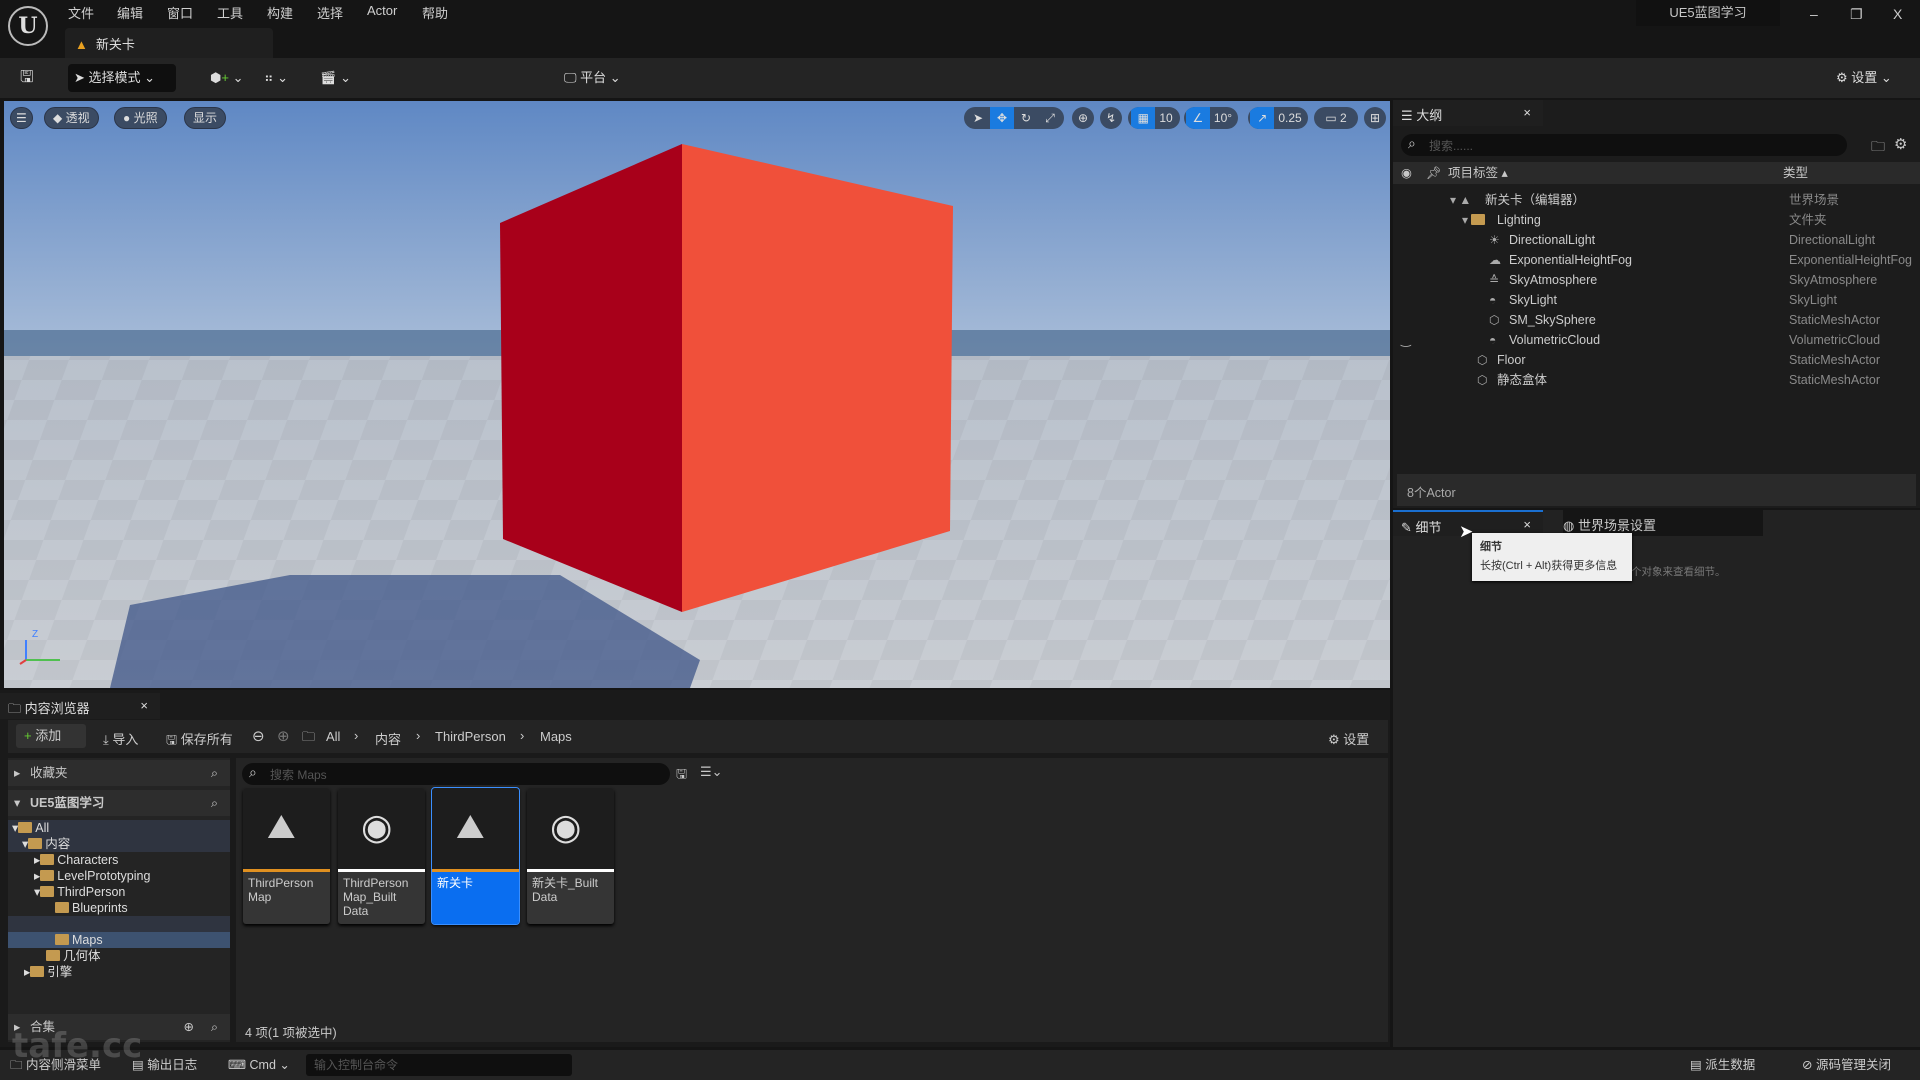 The image size is (1920, 1080). I want to click on asset-tile: ⛰ ThirdPerson Map, so click(286, 856).